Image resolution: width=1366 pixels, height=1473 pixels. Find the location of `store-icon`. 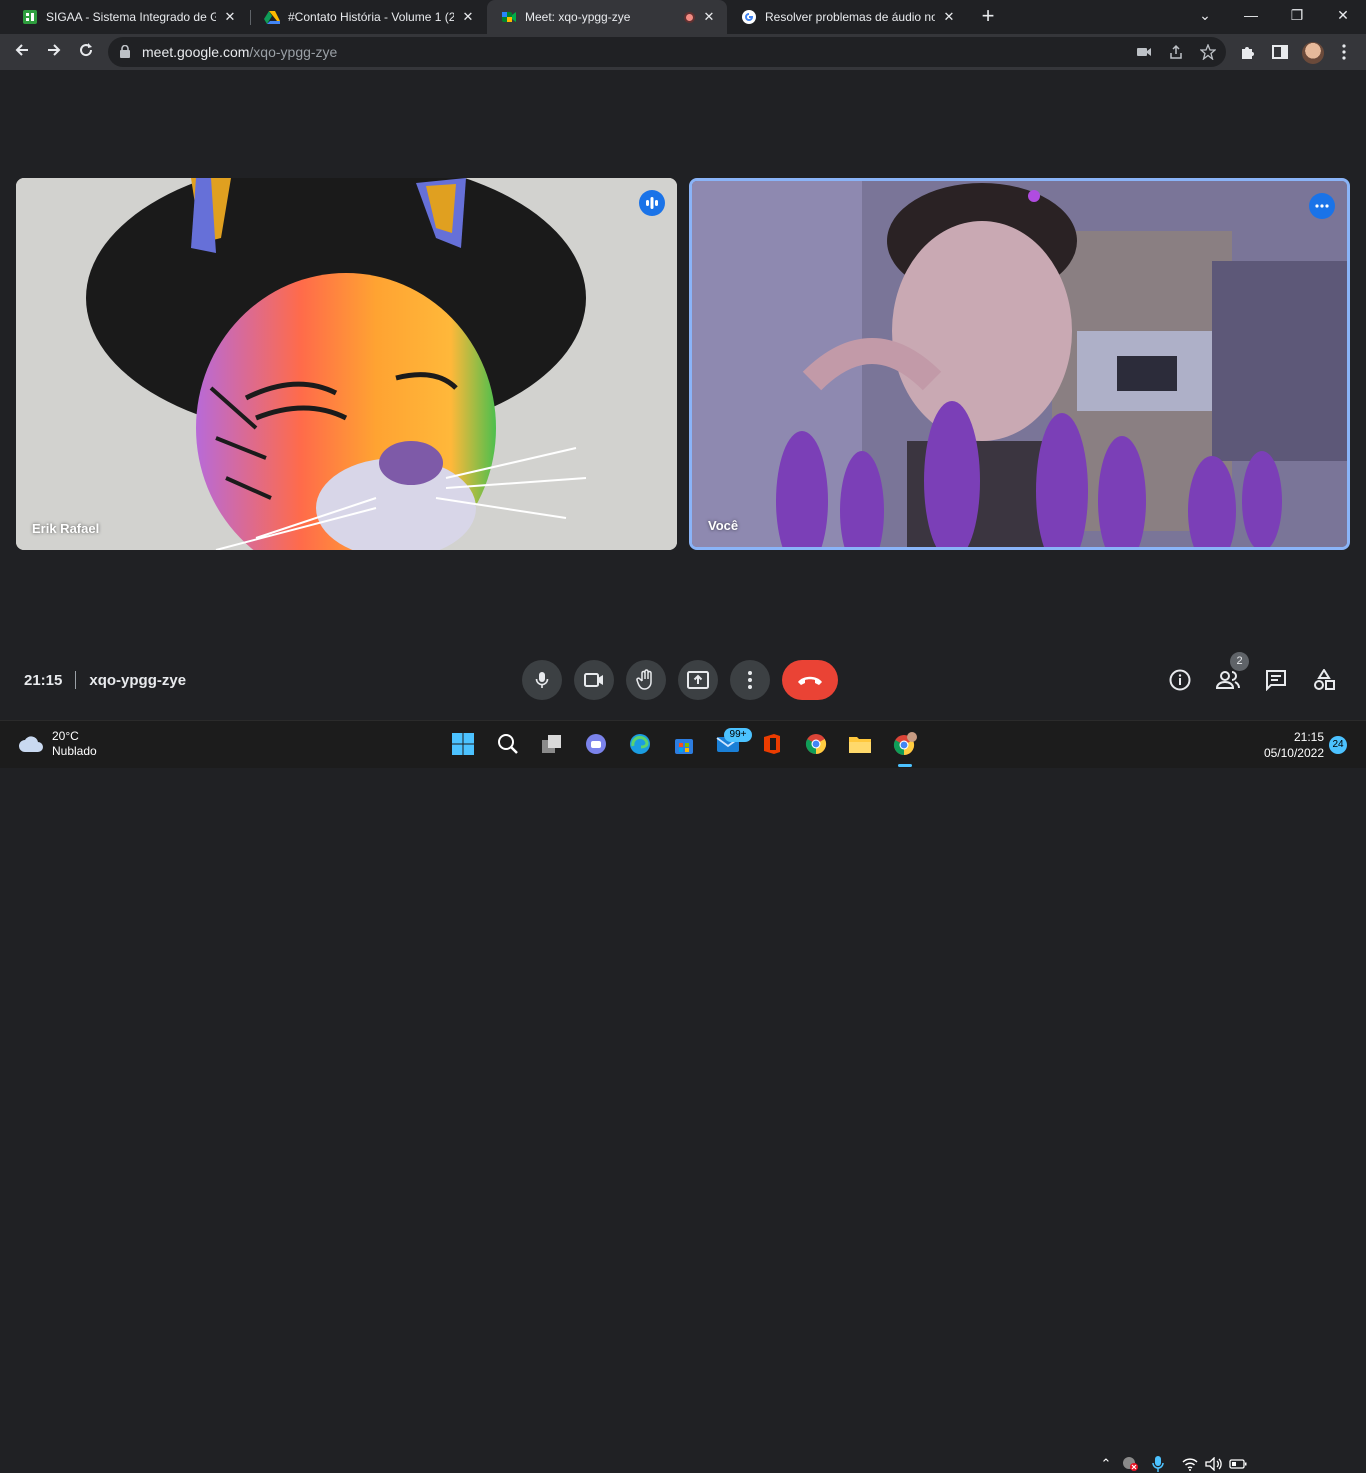

store-icon is located at coordinates (684, 746).